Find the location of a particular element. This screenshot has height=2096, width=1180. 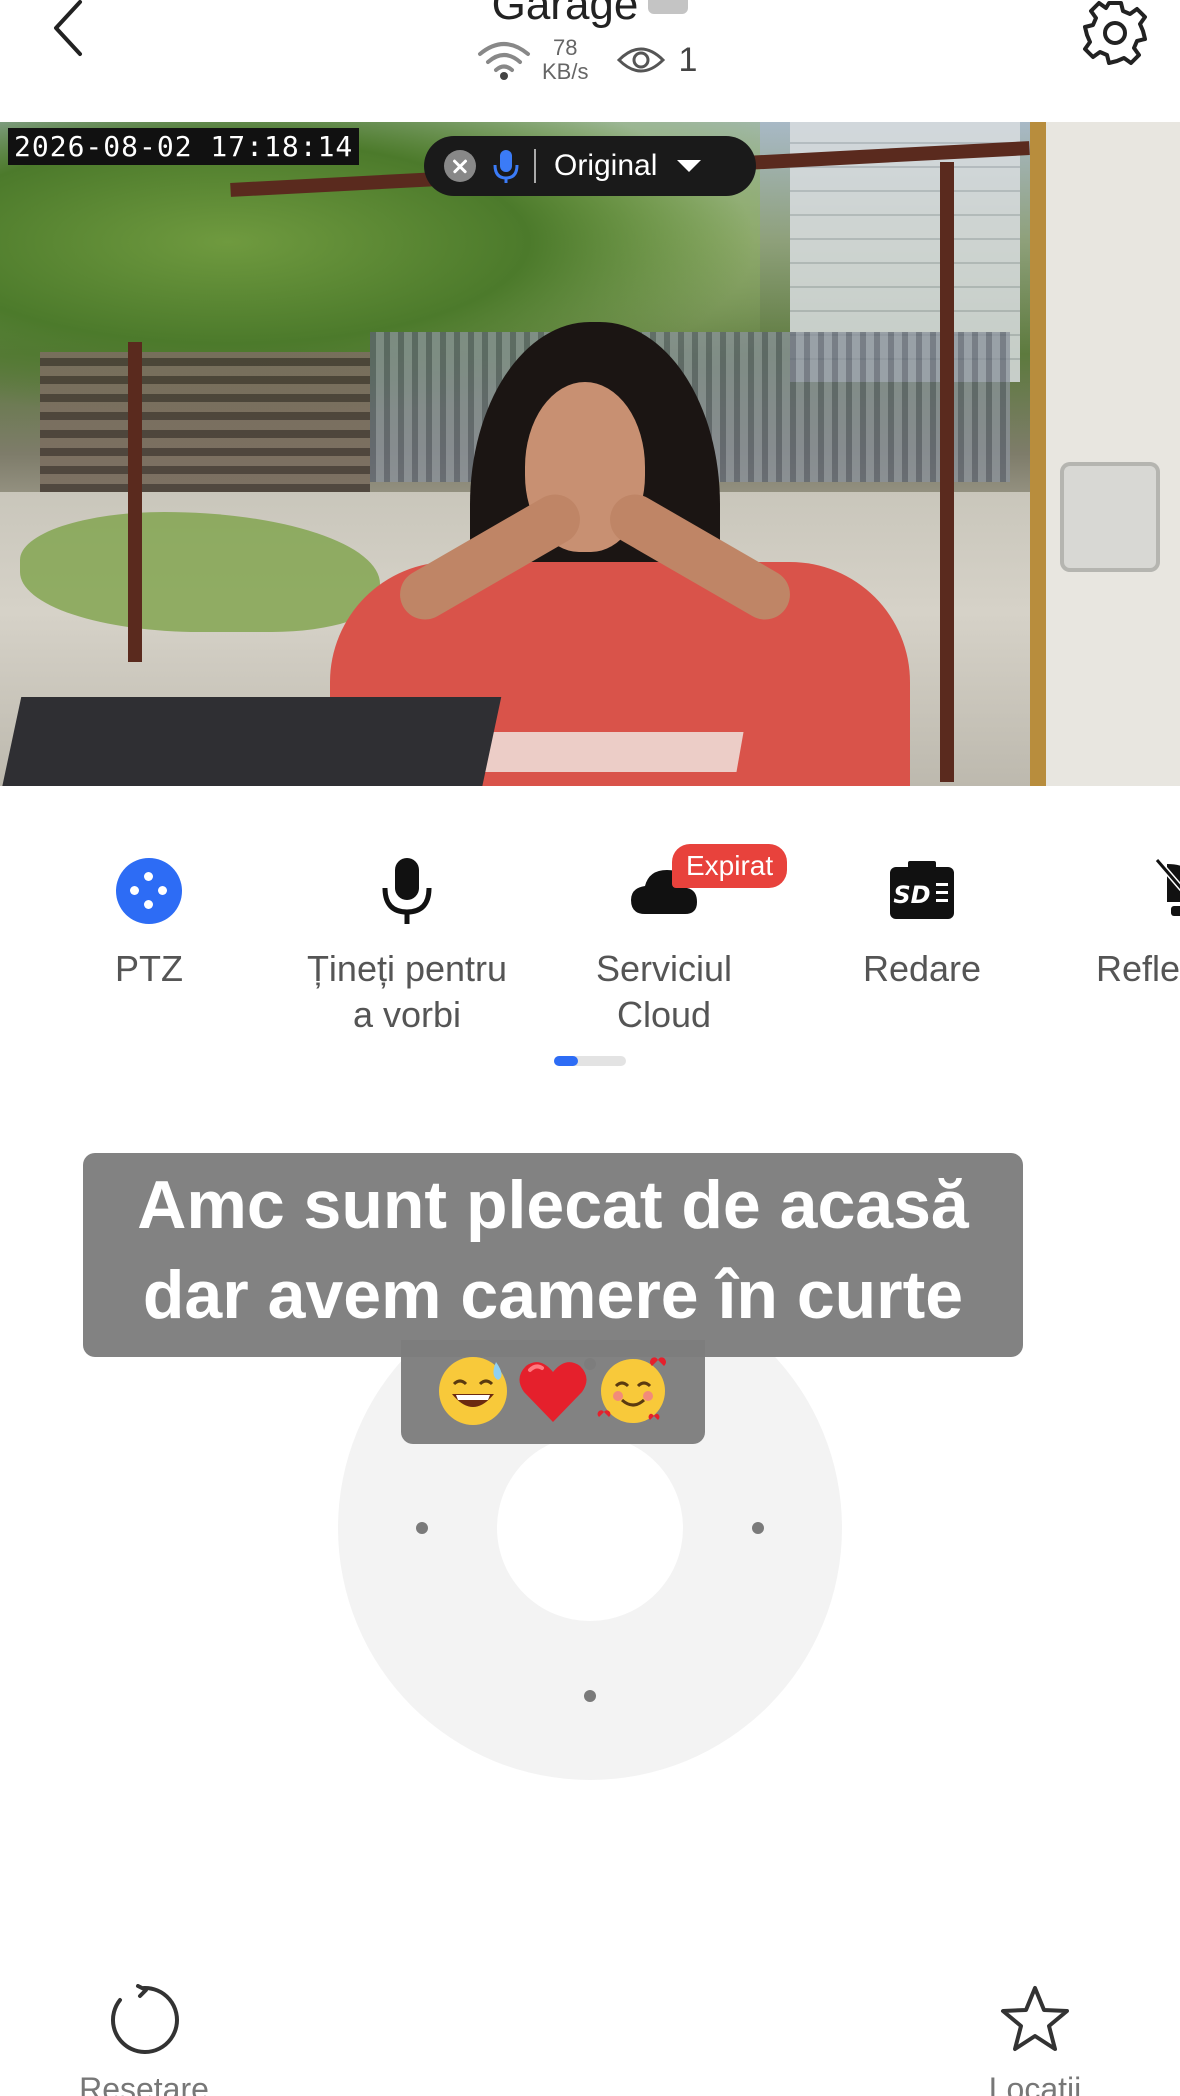

page-title: Garage is located at coordinates (590, 15).